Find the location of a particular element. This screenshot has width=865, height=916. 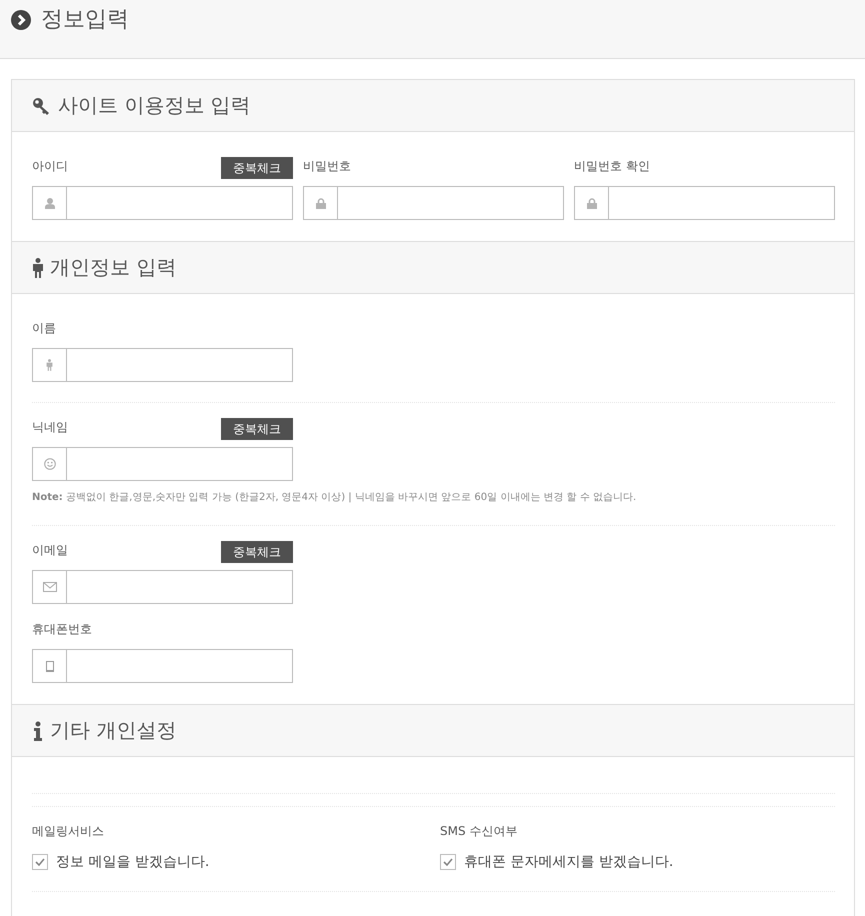

page-title: 정보입력 is located at coordinates (85, 20).